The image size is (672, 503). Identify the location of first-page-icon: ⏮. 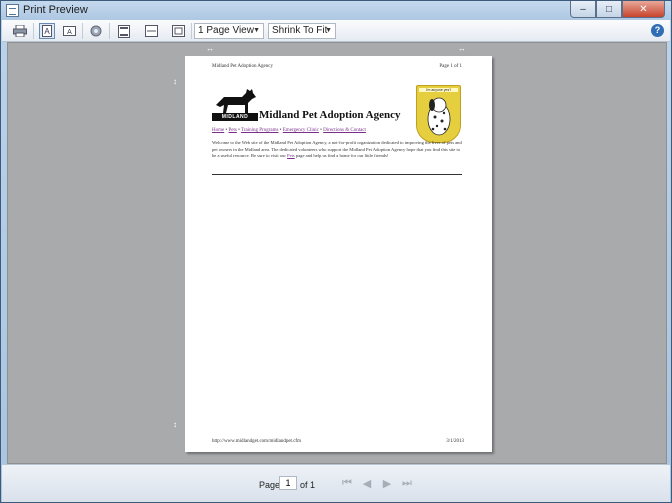
(347, 482).